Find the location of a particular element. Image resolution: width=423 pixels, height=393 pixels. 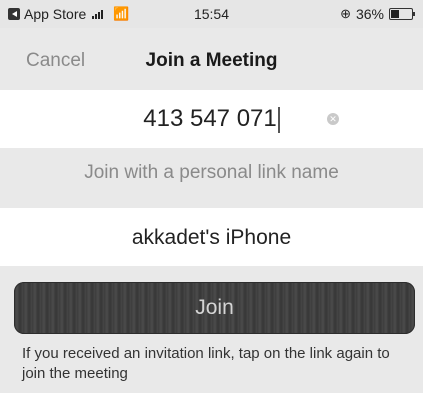

join-button-label: Join is located at coordinates (214, 307).